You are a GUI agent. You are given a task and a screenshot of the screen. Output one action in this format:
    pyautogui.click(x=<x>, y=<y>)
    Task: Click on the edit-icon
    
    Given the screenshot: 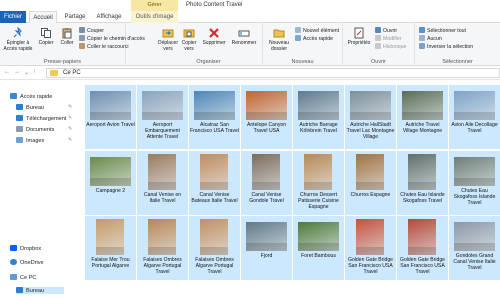 What is the action you would take?
    pyautogui.click(x=378, y=38)
    